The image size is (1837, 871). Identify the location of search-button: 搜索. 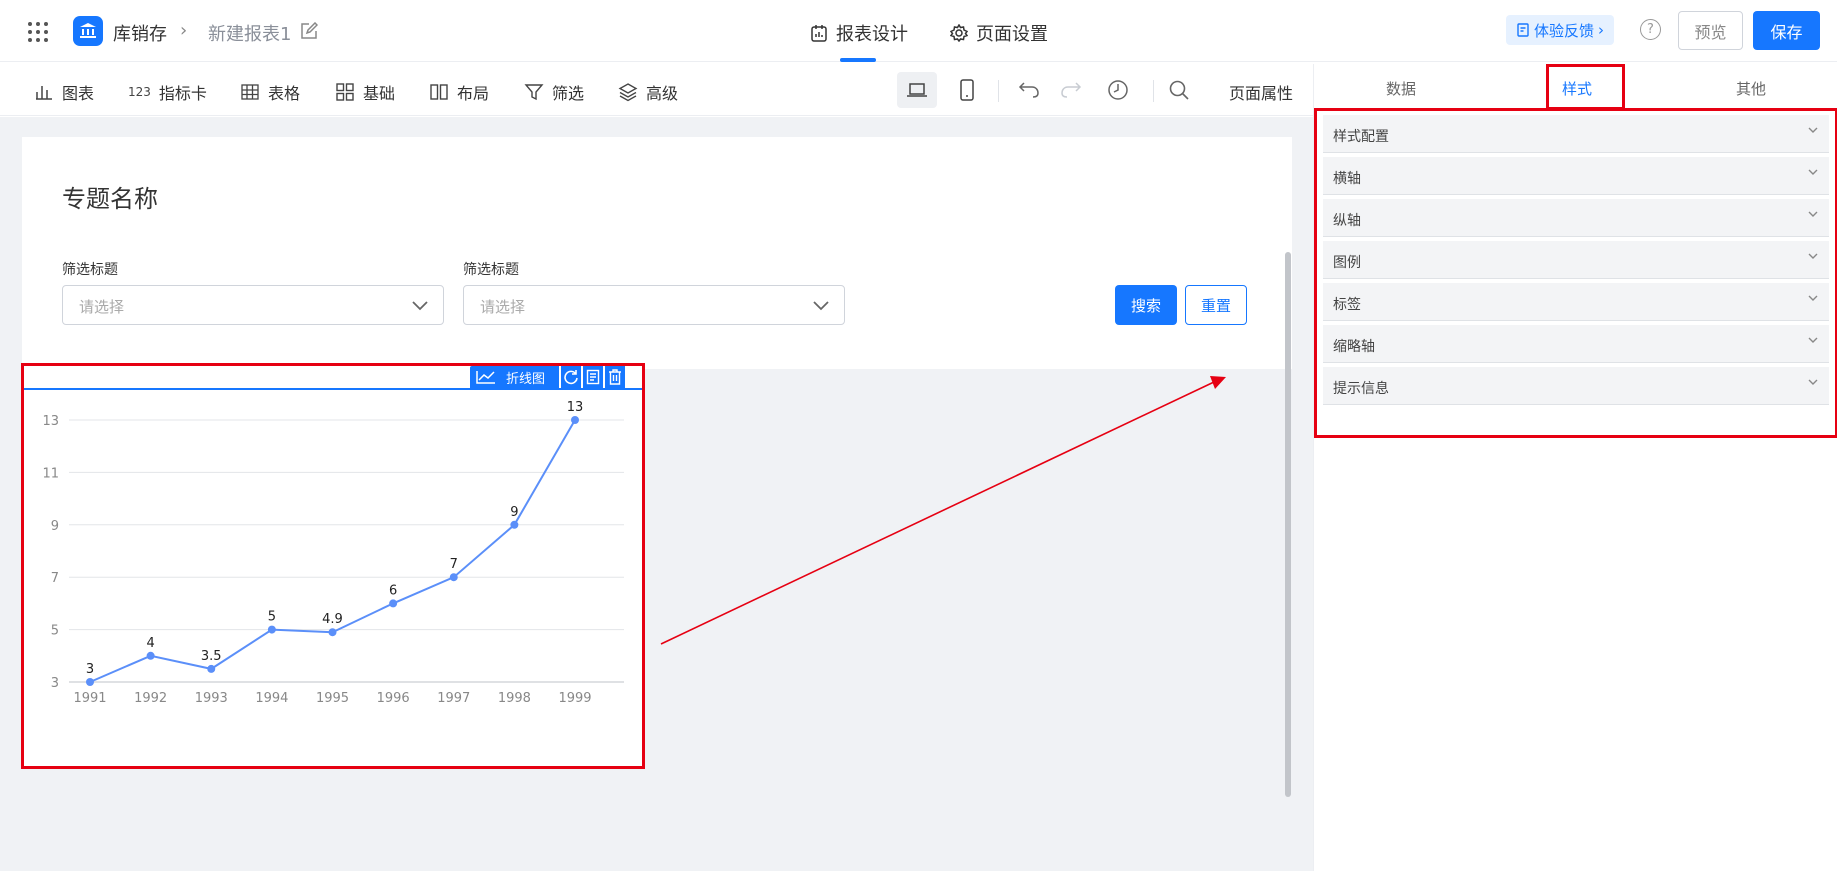
(1146, 305).